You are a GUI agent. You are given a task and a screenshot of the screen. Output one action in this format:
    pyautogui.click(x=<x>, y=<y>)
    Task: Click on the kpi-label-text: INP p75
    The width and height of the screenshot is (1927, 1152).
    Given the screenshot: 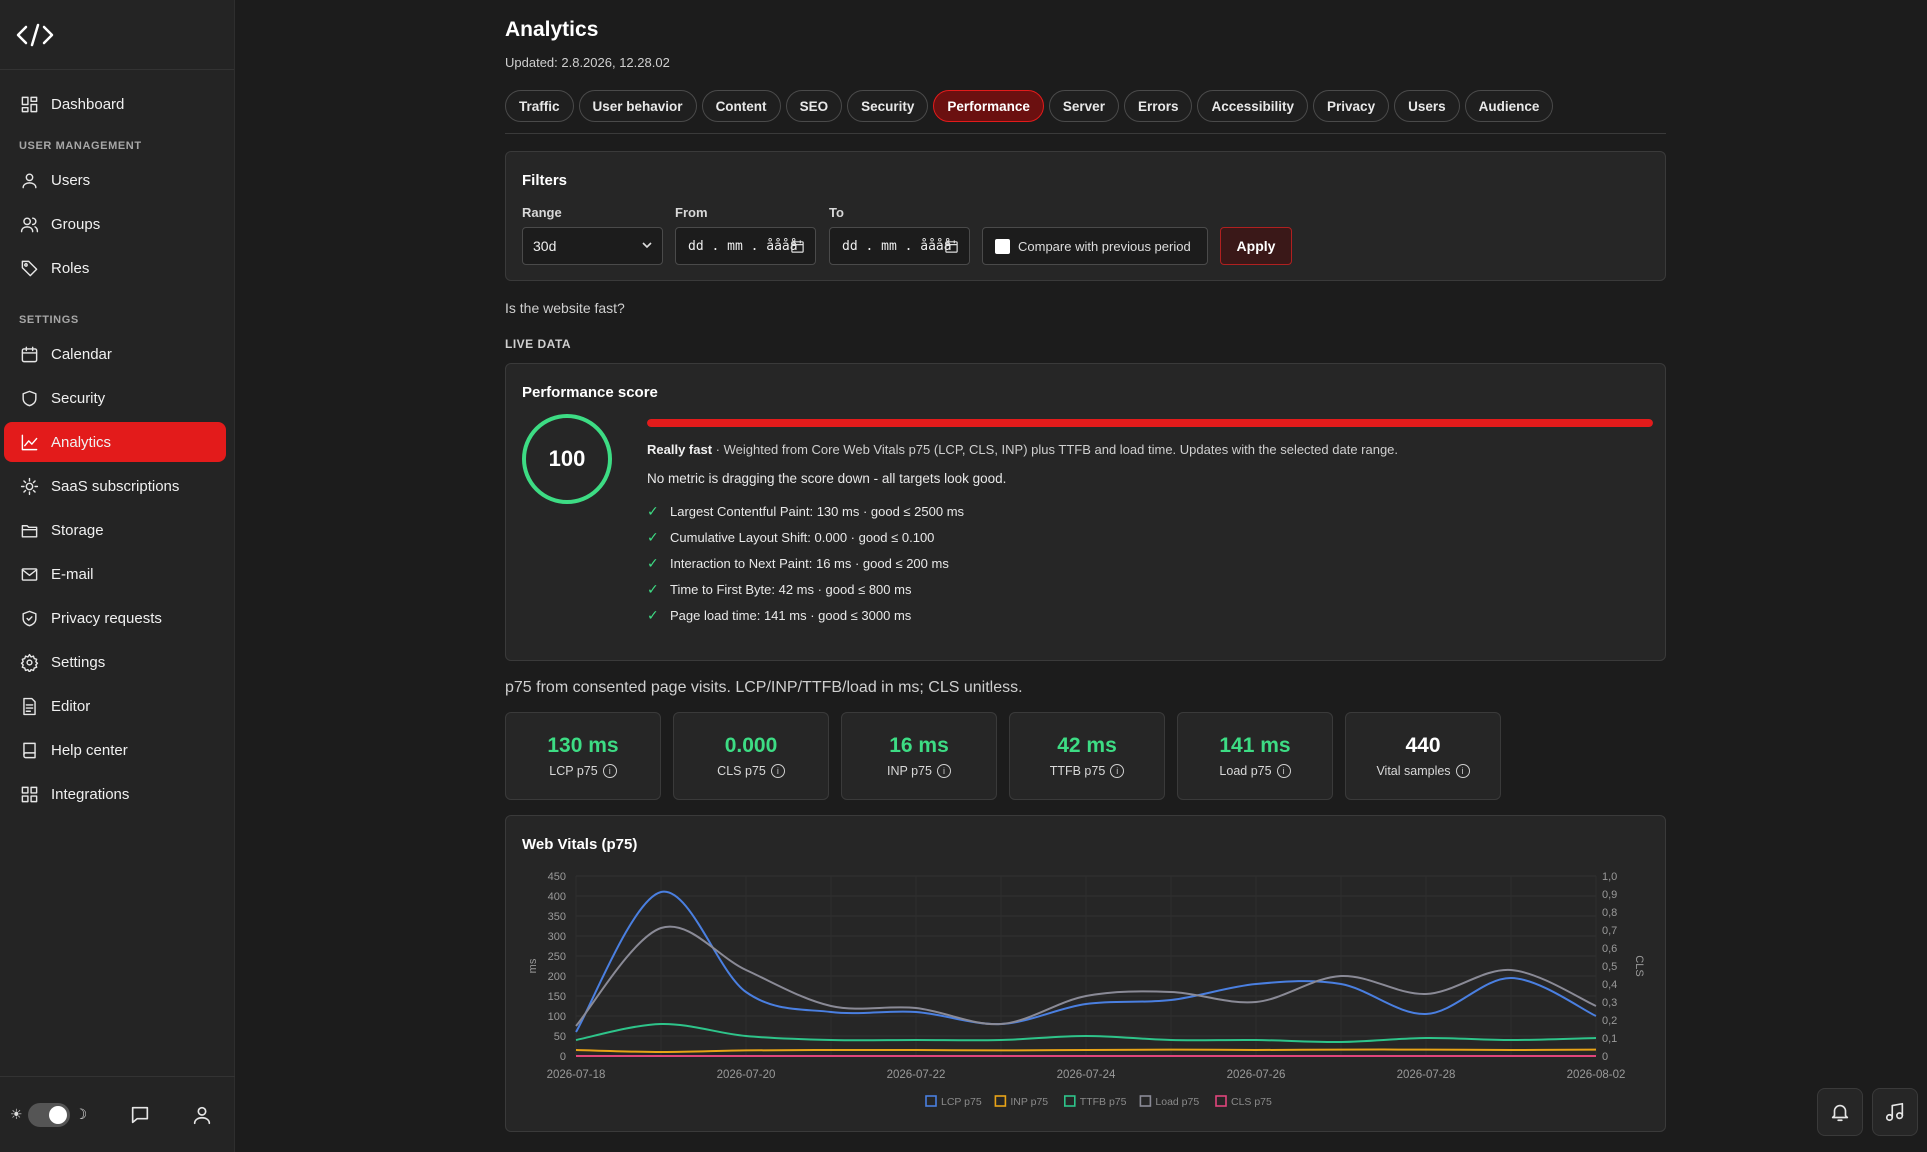 What is the action you would take?
    pyautogui.click(x=909, y=771)
    